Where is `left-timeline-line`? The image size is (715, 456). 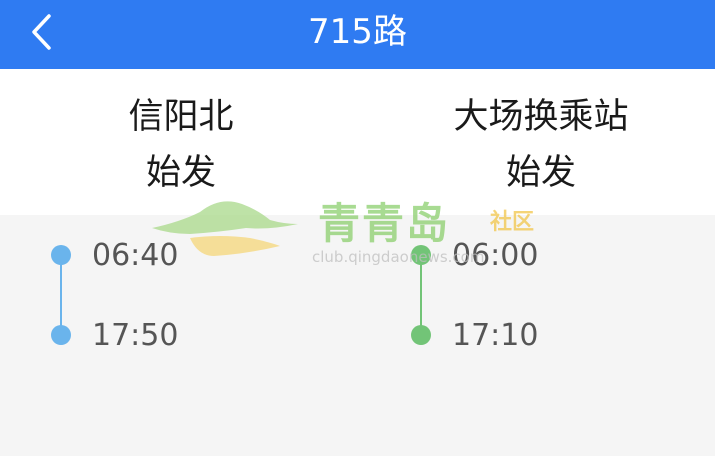 left-timeline-line is located at coordinates (61, 295).